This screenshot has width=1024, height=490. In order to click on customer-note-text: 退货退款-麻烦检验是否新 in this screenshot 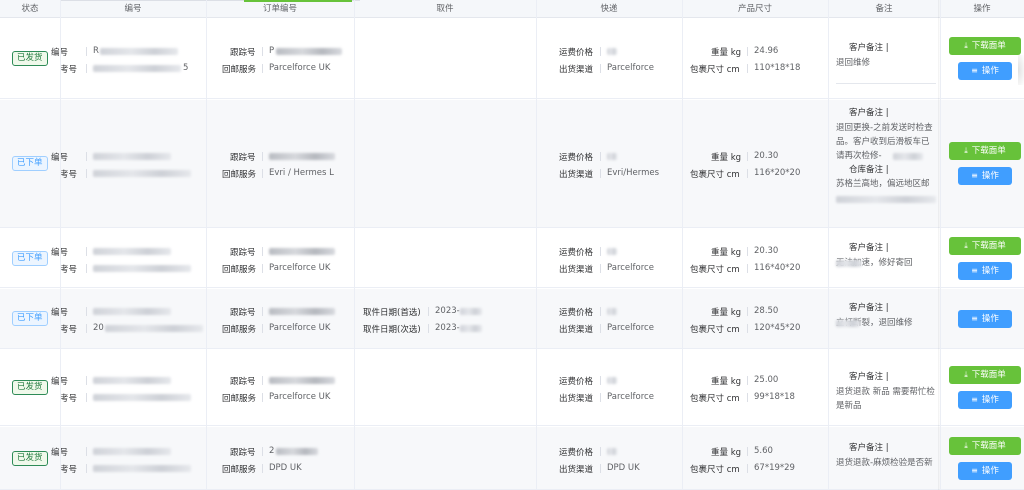, I will do `click(884, 463)`.